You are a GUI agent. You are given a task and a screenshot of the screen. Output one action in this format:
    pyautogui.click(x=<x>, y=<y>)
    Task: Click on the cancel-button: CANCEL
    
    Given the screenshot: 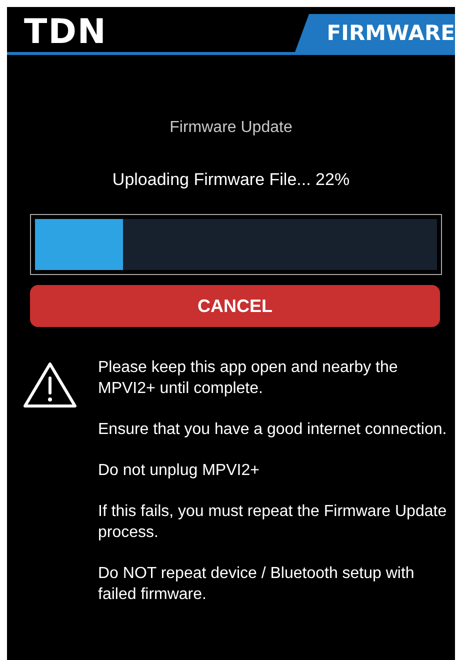 What is the action you would take?
    pyautogui.click(x=235, y=306)
    